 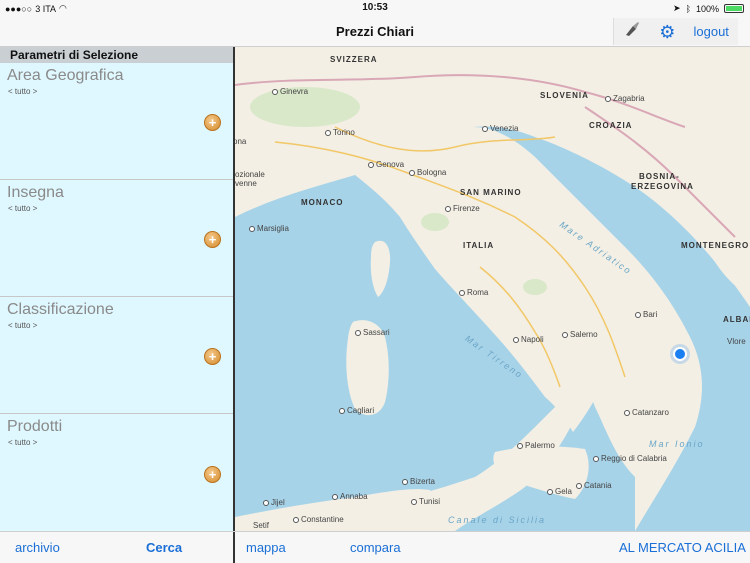 I want to click on map-city-label: Reggio di Calabria, so click(x=630, y=458).